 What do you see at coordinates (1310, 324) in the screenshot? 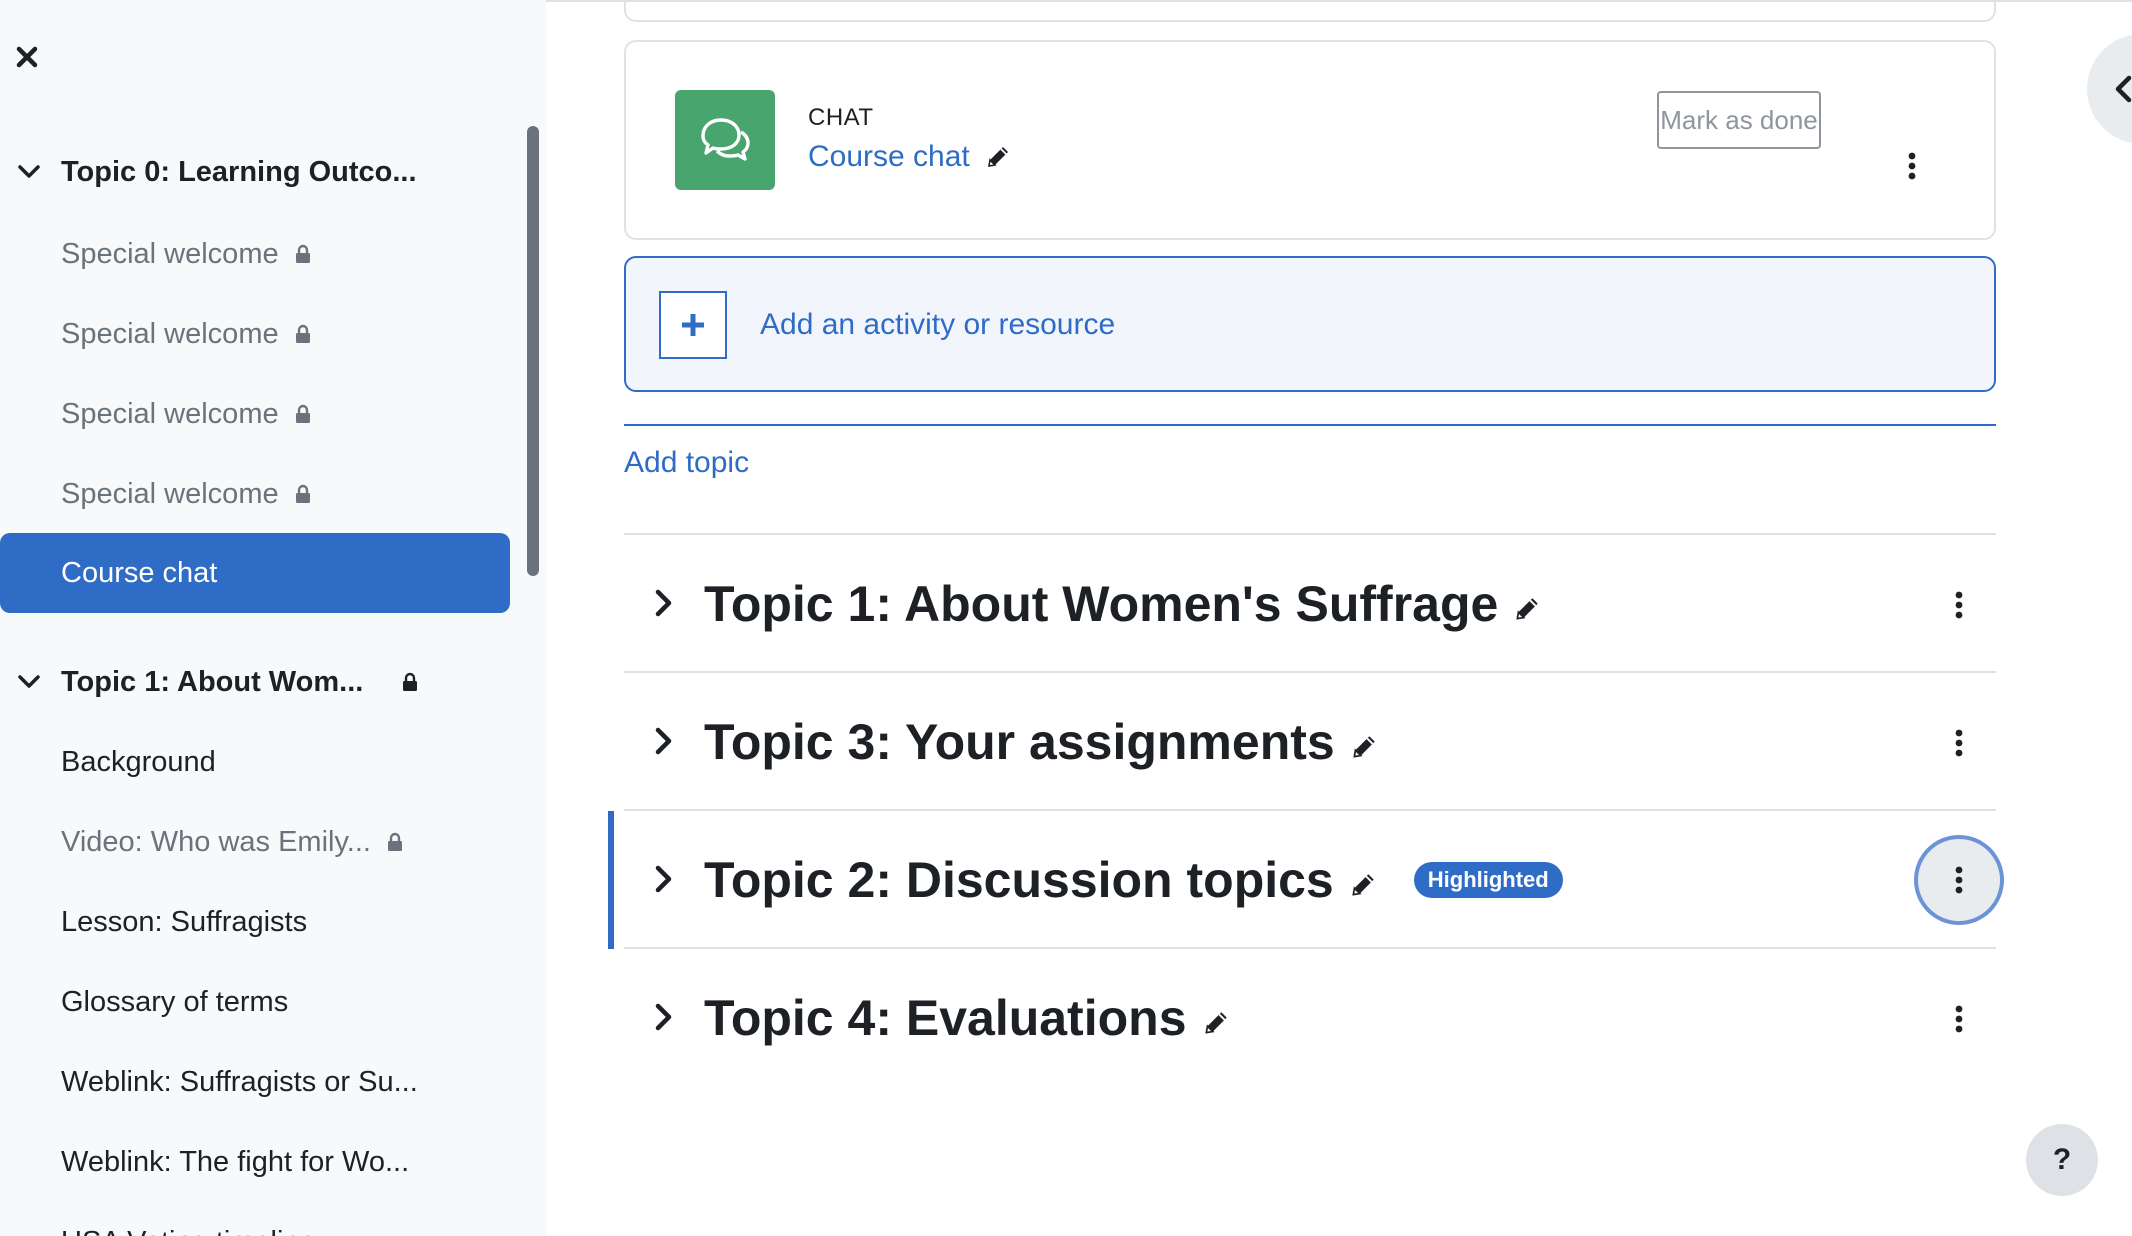
I see `add-activity-or-resource-button: Add an activity or resource` at bounding box center [1310, 324].